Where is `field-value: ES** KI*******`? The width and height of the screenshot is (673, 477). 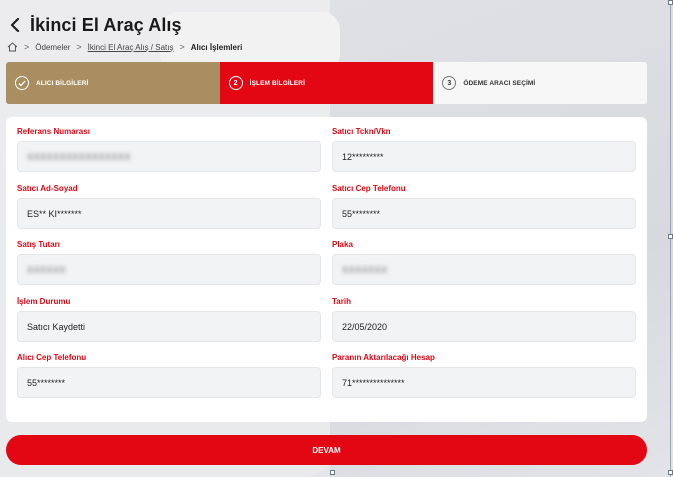 field-value: ES** KI******* is located at coordinates (54, 213).